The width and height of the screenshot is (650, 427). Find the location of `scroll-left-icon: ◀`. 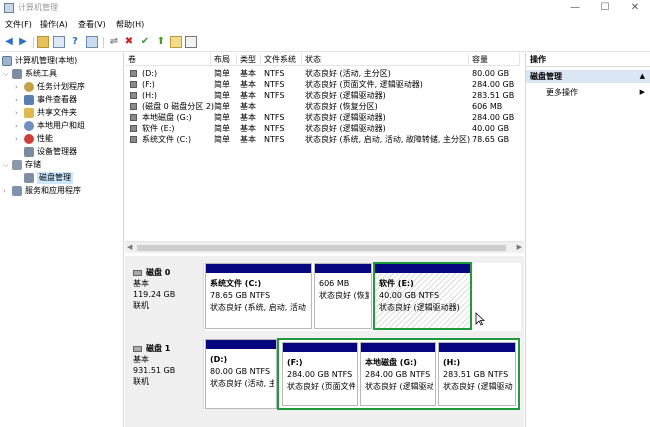

scroll-left-icon: ◀ is located at coordinates (129, 247).